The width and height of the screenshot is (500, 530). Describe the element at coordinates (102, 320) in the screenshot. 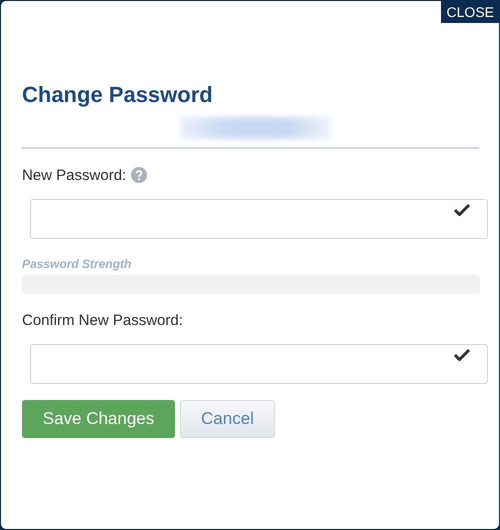

I see `field-label: Confirm New Password:` at that location.